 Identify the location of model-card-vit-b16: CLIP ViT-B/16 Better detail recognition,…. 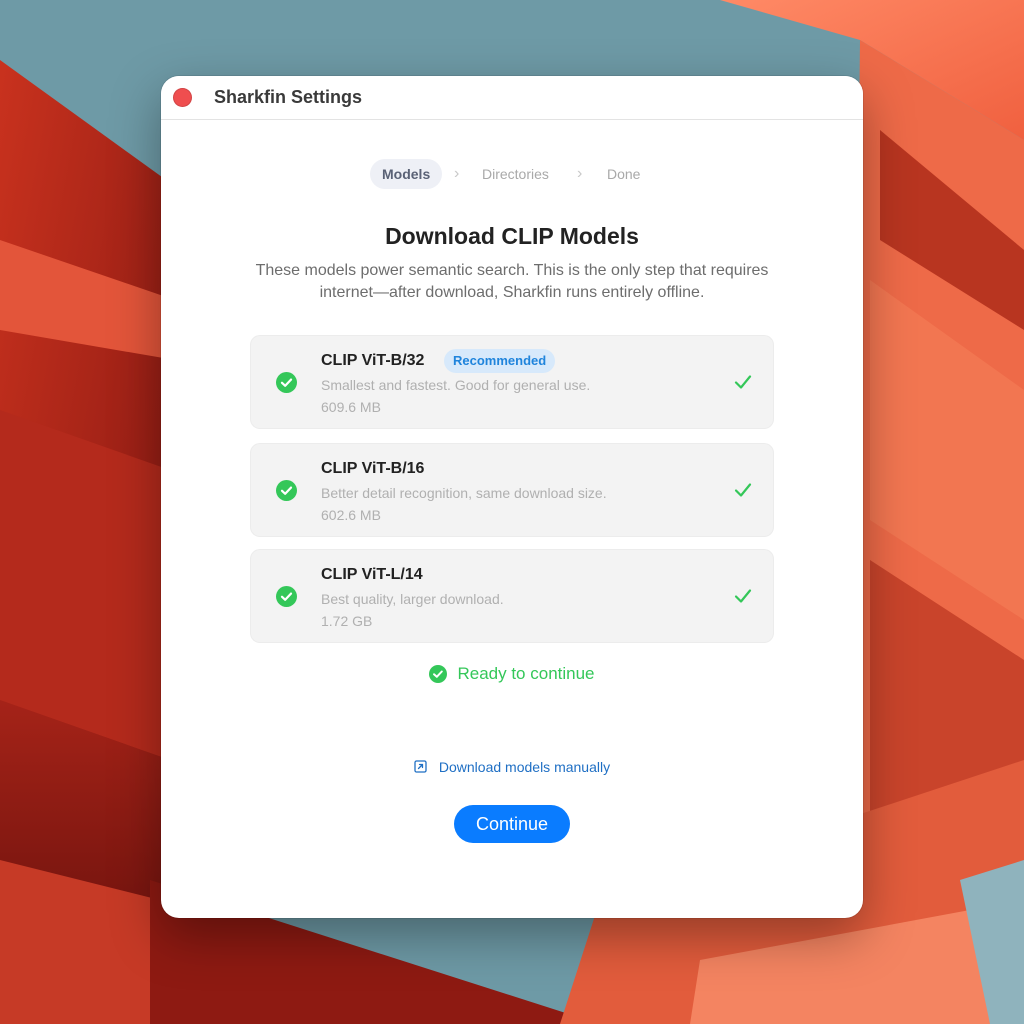
(512, 490).